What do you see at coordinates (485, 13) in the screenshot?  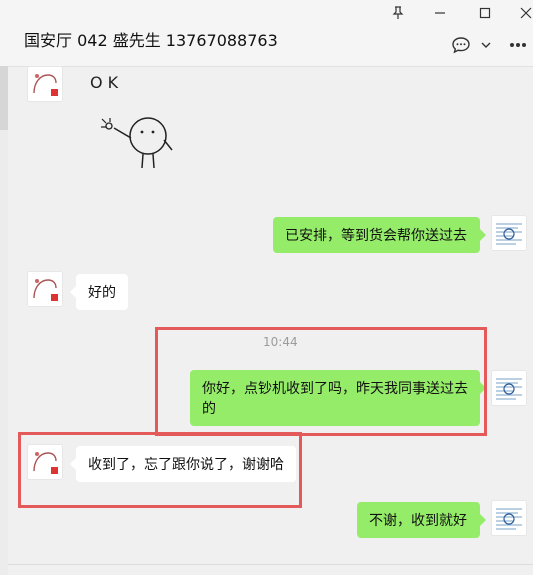 I see `maximize-icon` at bounding box center [485, 13].